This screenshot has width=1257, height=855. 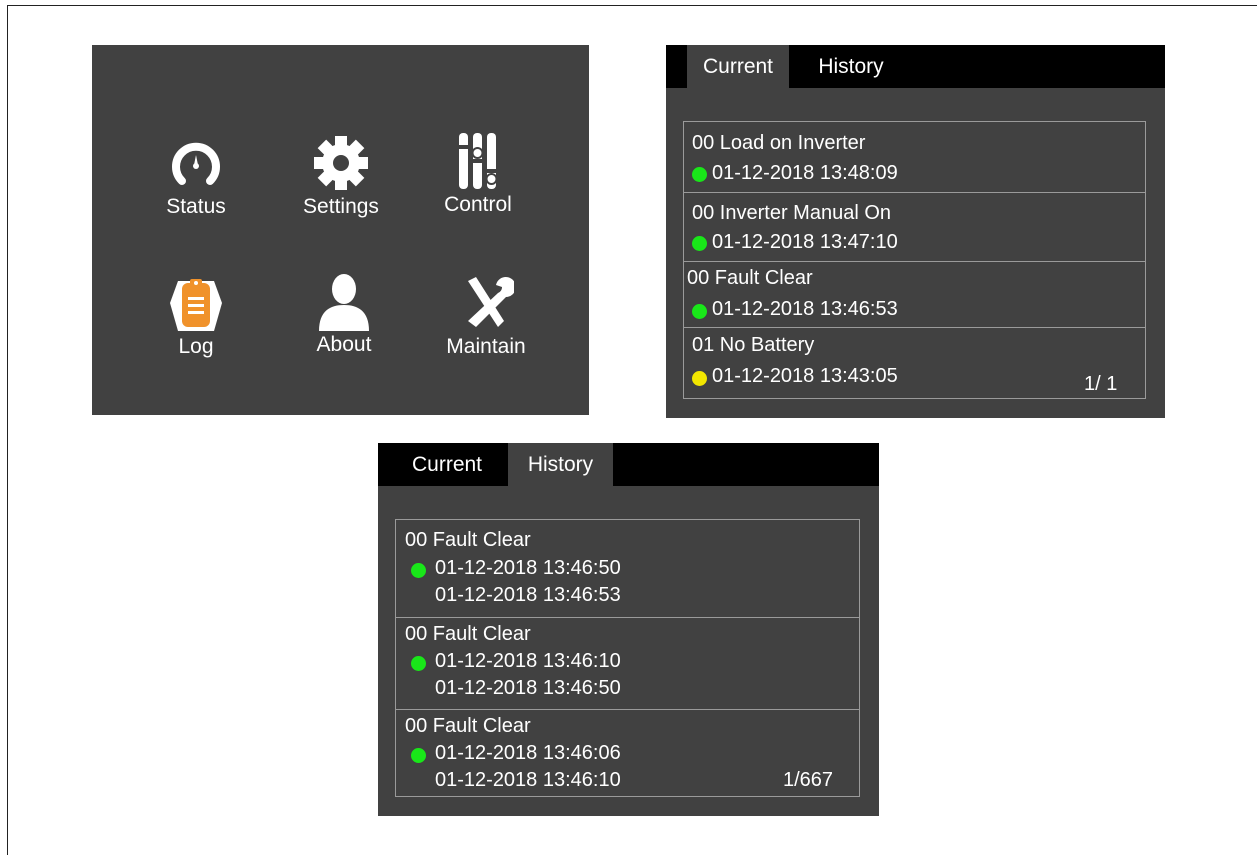 I want to click on menu-label-about: About, so click(x=344, y=344).